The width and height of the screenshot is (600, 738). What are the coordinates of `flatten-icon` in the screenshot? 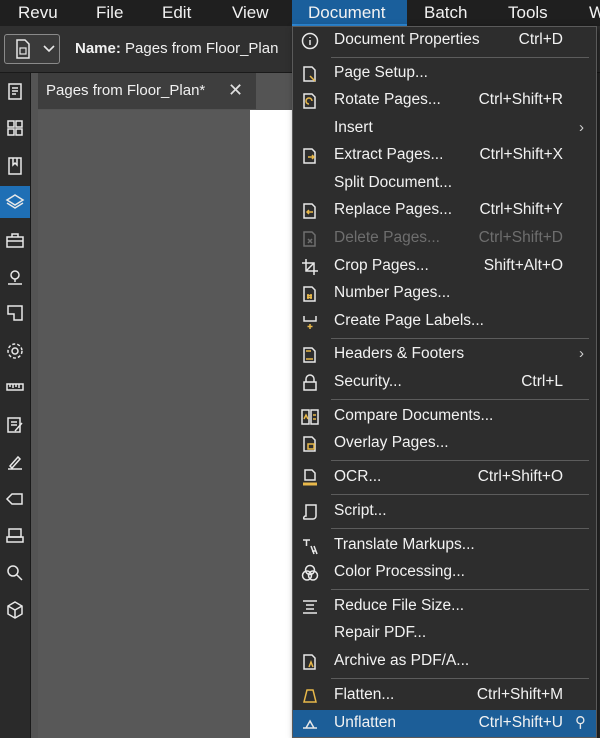 It's located at (310, 696).